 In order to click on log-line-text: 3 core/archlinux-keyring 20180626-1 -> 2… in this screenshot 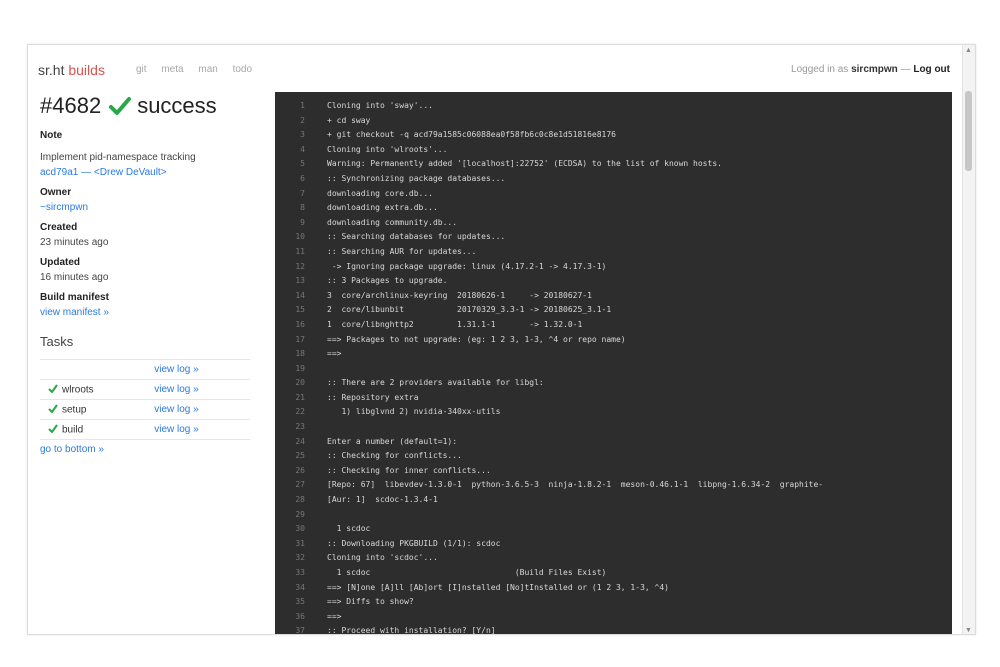, I will do `click(459, 295)`.